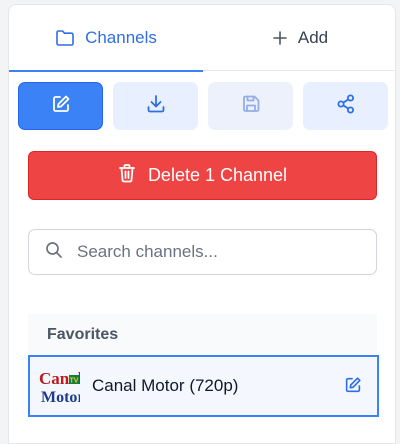 The image size is (400, 444). Describe the element at coordinates (313, 37) in the screenshot. I see `tab-add-label: Add` at that location.